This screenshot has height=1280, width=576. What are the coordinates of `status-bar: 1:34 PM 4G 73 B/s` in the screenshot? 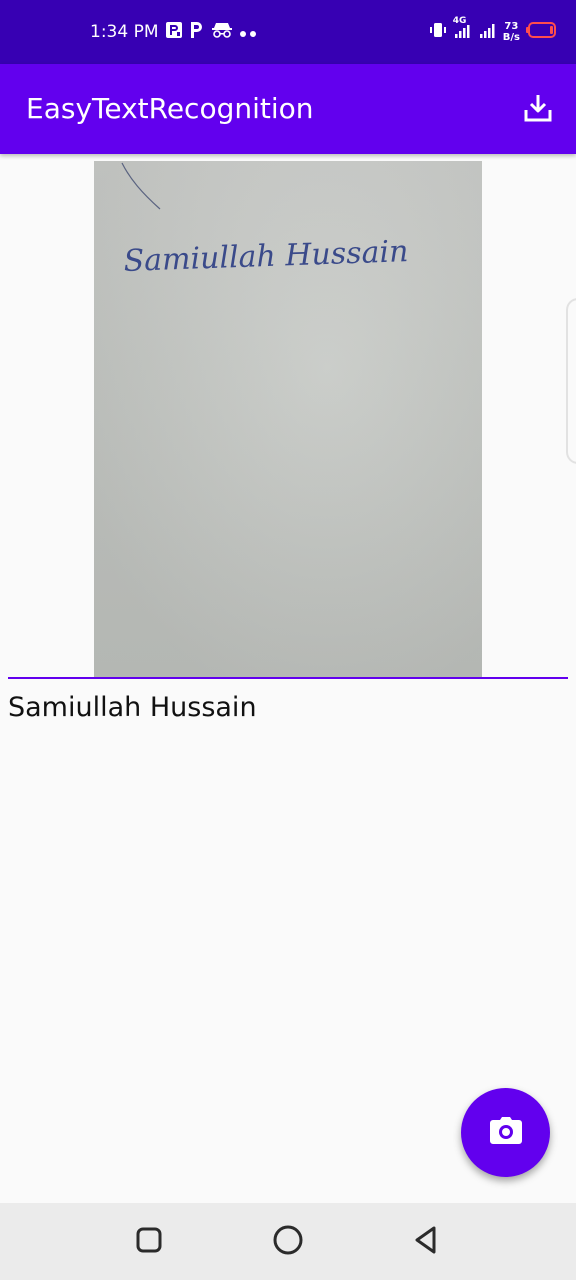 It's located at (288, 32).